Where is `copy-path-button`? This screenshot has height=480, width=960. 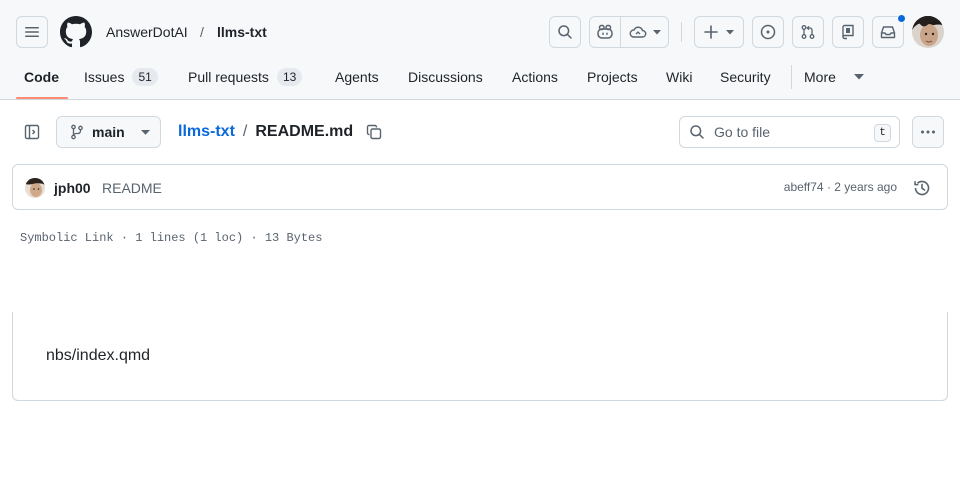 copy-path-button is located at coordinates (374, 132).